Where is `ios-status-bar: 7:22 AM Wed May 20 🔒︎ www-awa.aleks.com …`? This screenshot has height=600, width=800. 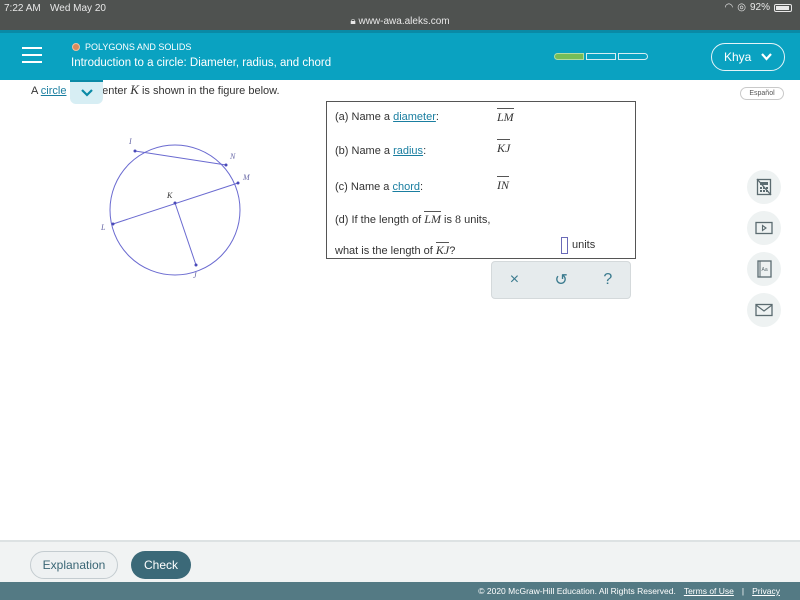
ios-status-bar: 7:22 AM Wed May 20 🔒︎ www-awa.aleks.com … is located at coordinates (400, 15).